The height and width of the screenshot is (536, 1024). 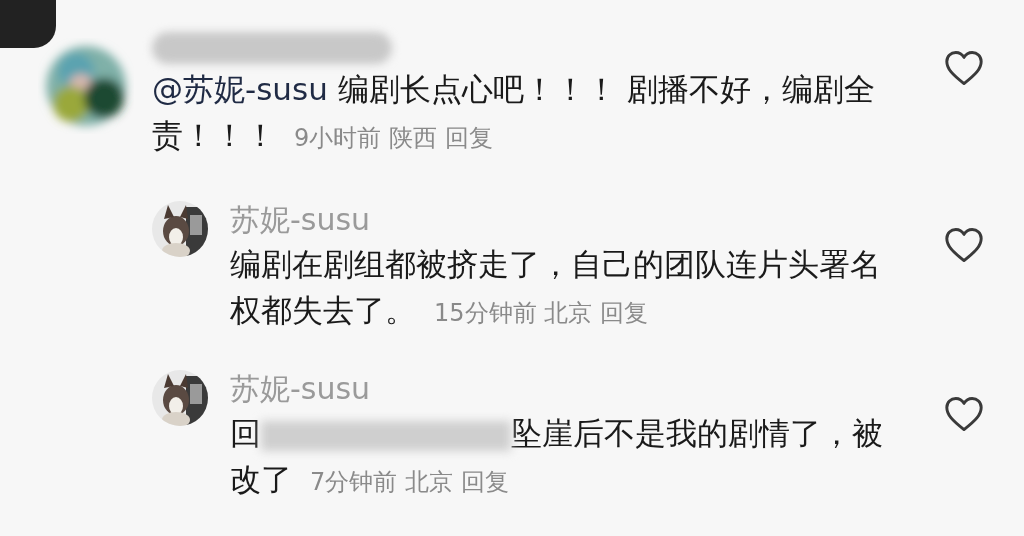 I want to click on comment-time: 7分钟前, so click(x=354, y=482).